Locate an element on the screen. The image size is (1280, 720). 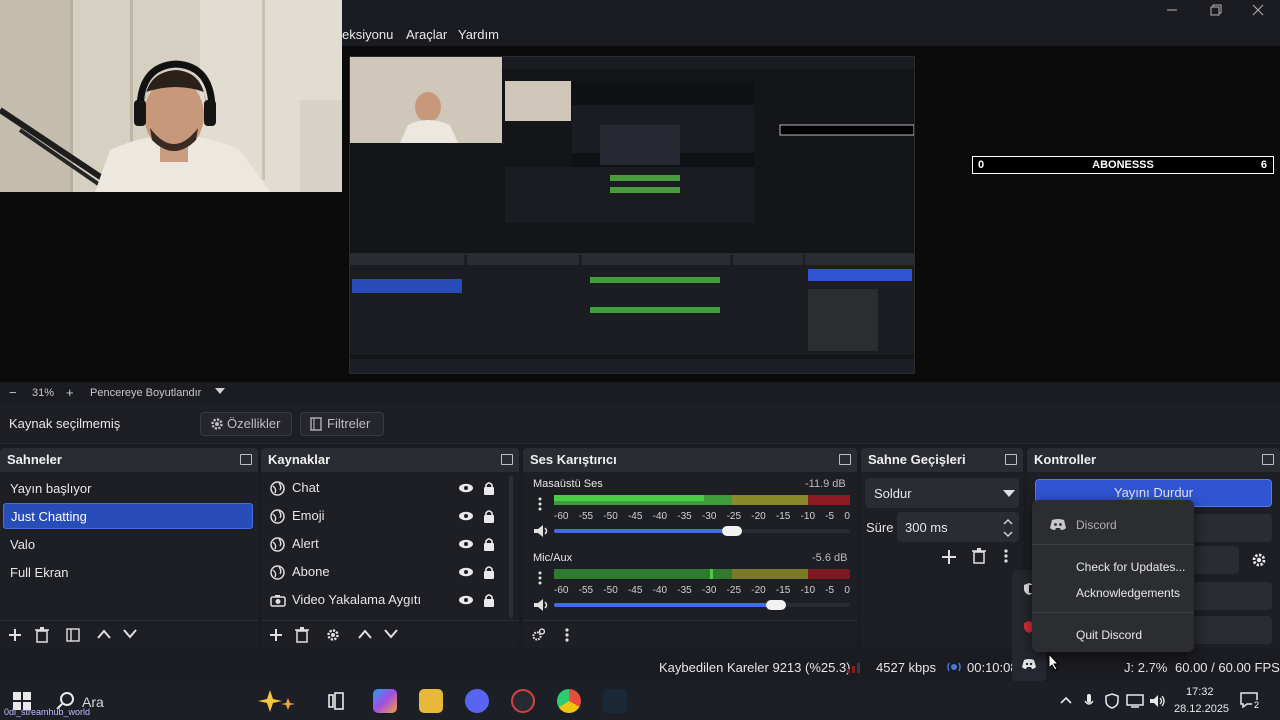
clock-date: 28.12.2025 is located at coordinates (1201, 709).